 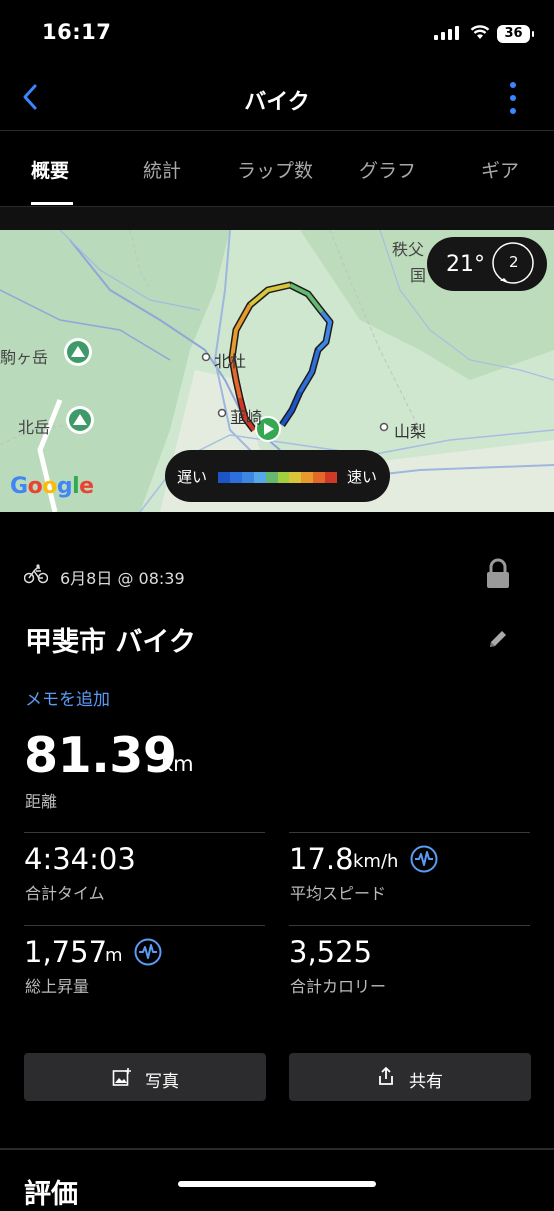 I want to click on map-label-kitadake: 北岳, so click(x=34, y=427).